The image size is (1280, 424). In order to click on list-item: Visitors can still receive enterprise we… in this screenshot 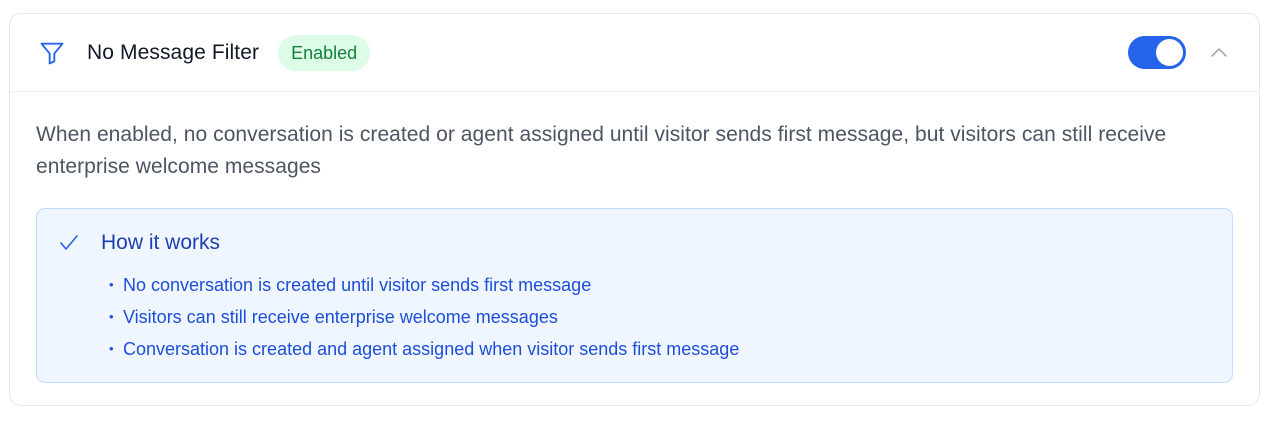, I will do `click(659, 317)`.